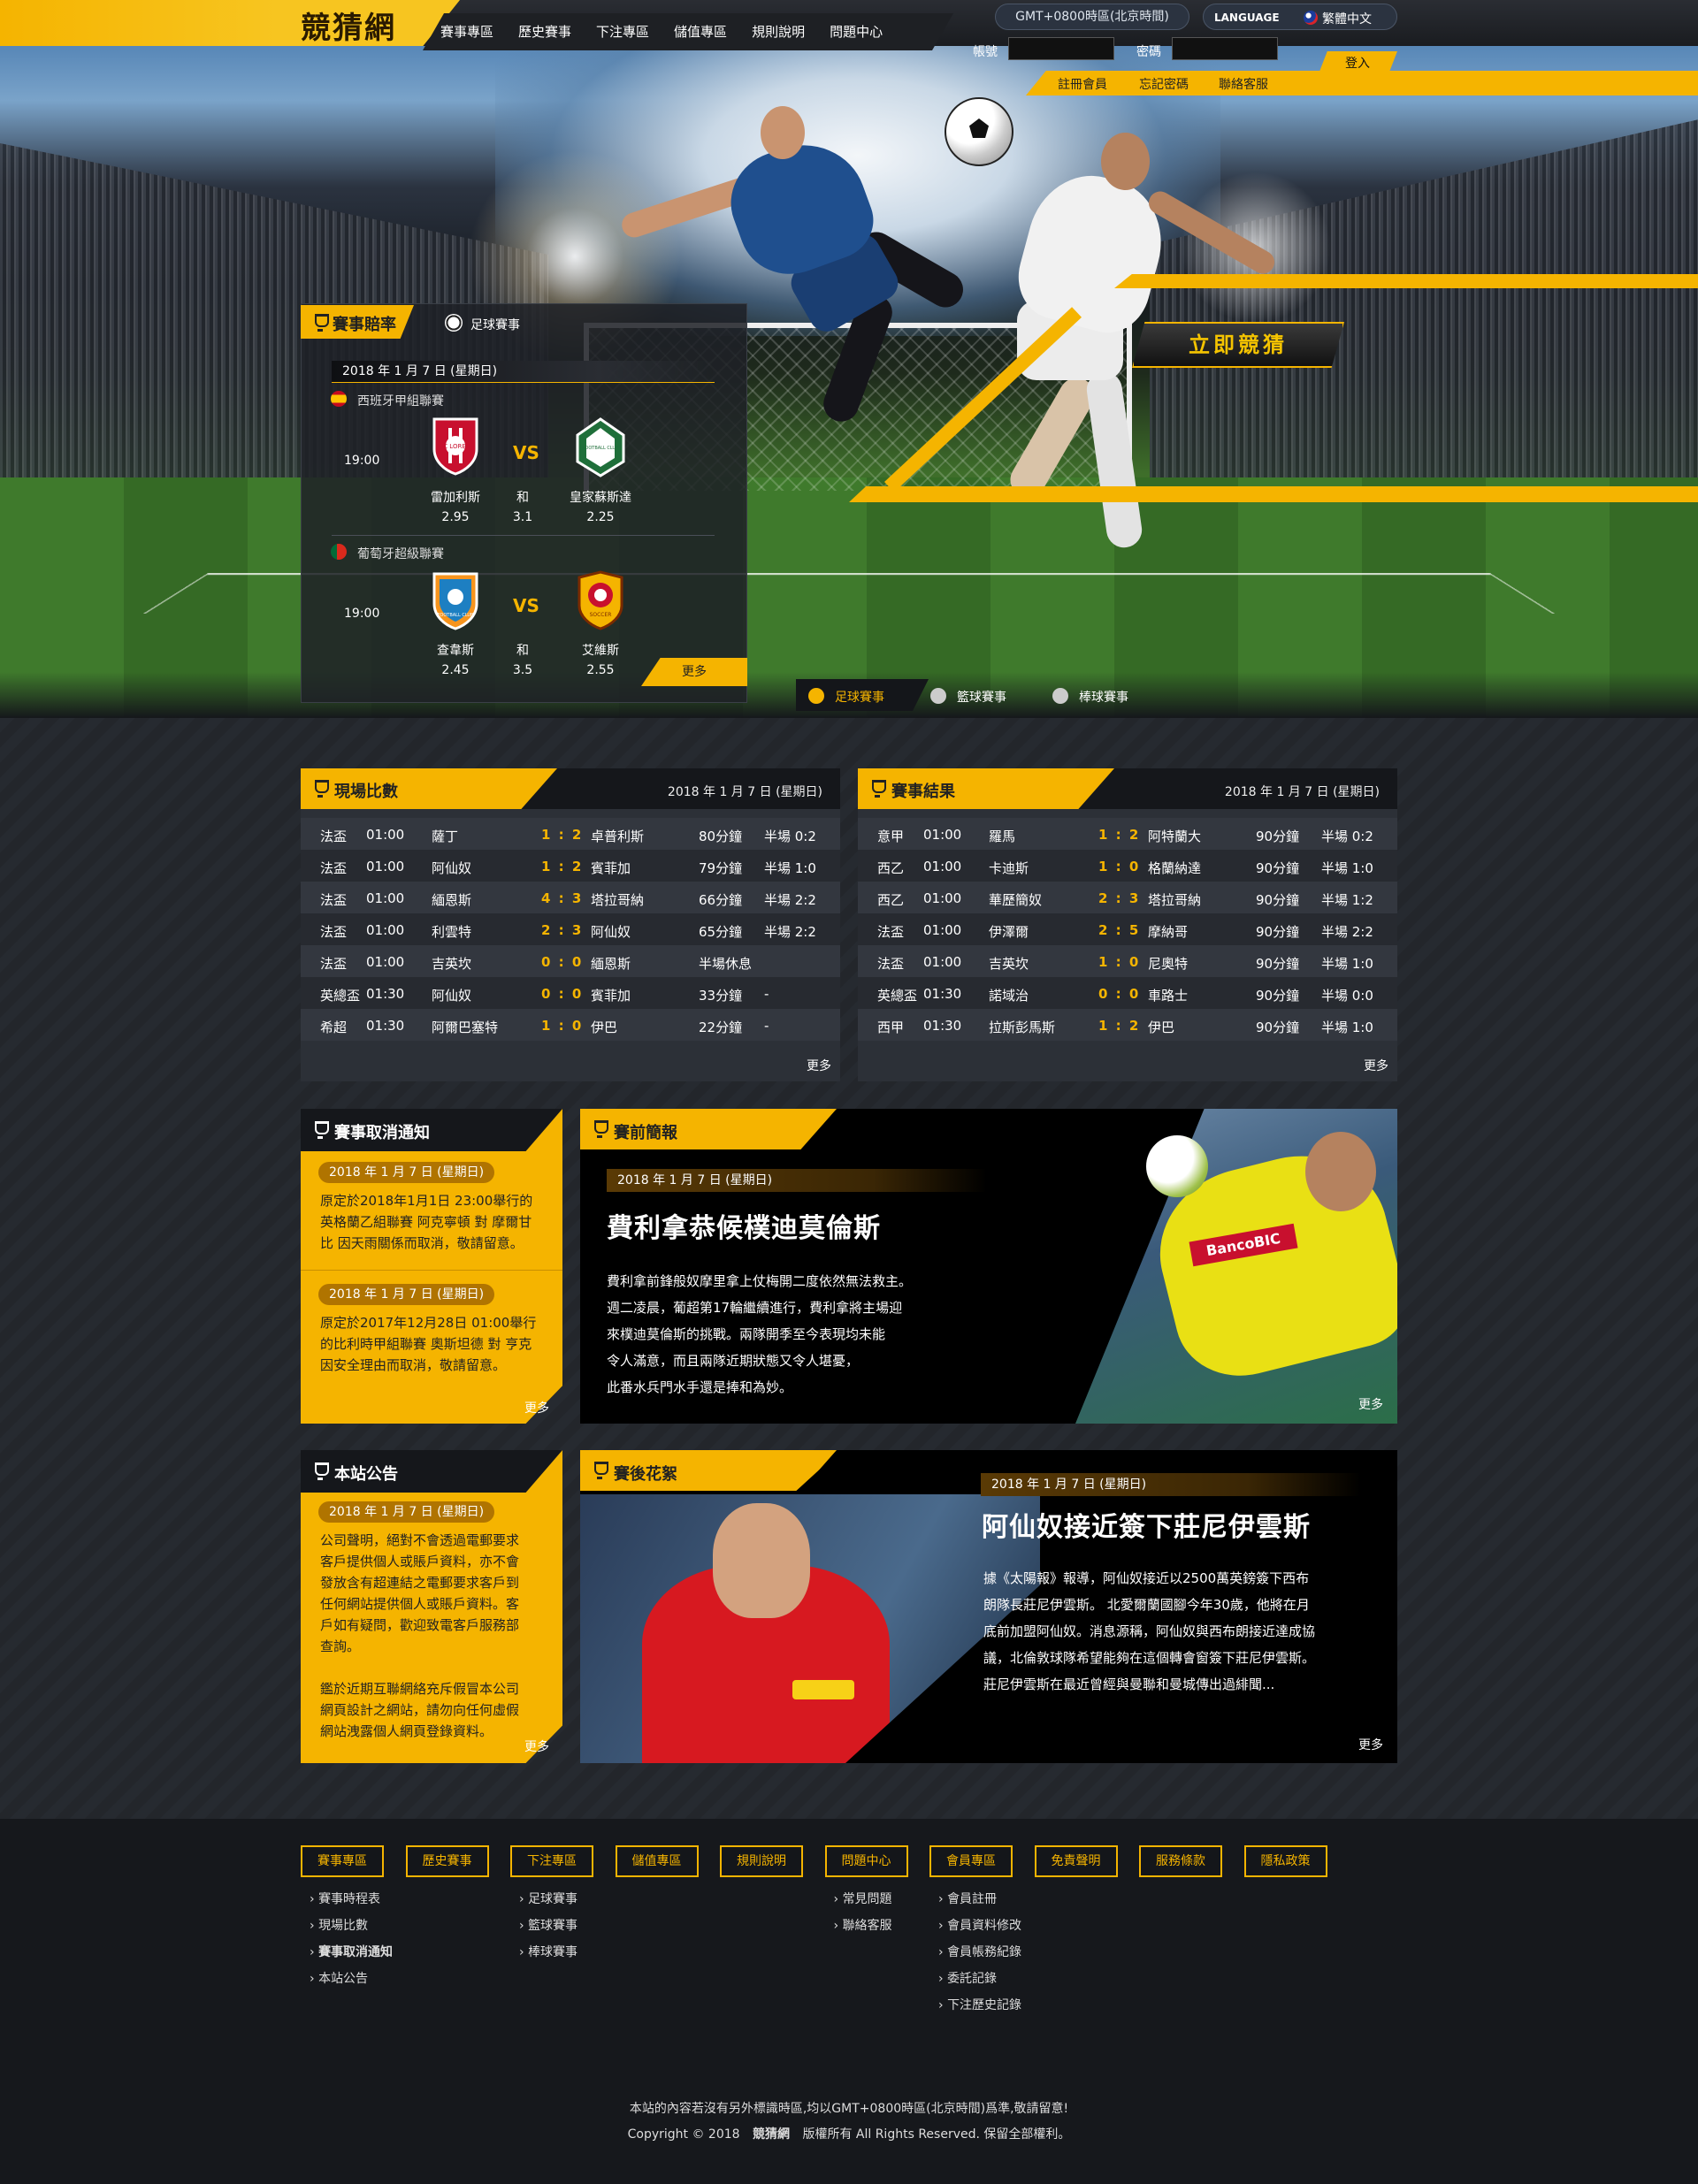 The image size is (1698, 2184). Describe the element at coordinates (701, 31) in the screenshot. I see `nav-item-deposit: 儲值專區` at that location.